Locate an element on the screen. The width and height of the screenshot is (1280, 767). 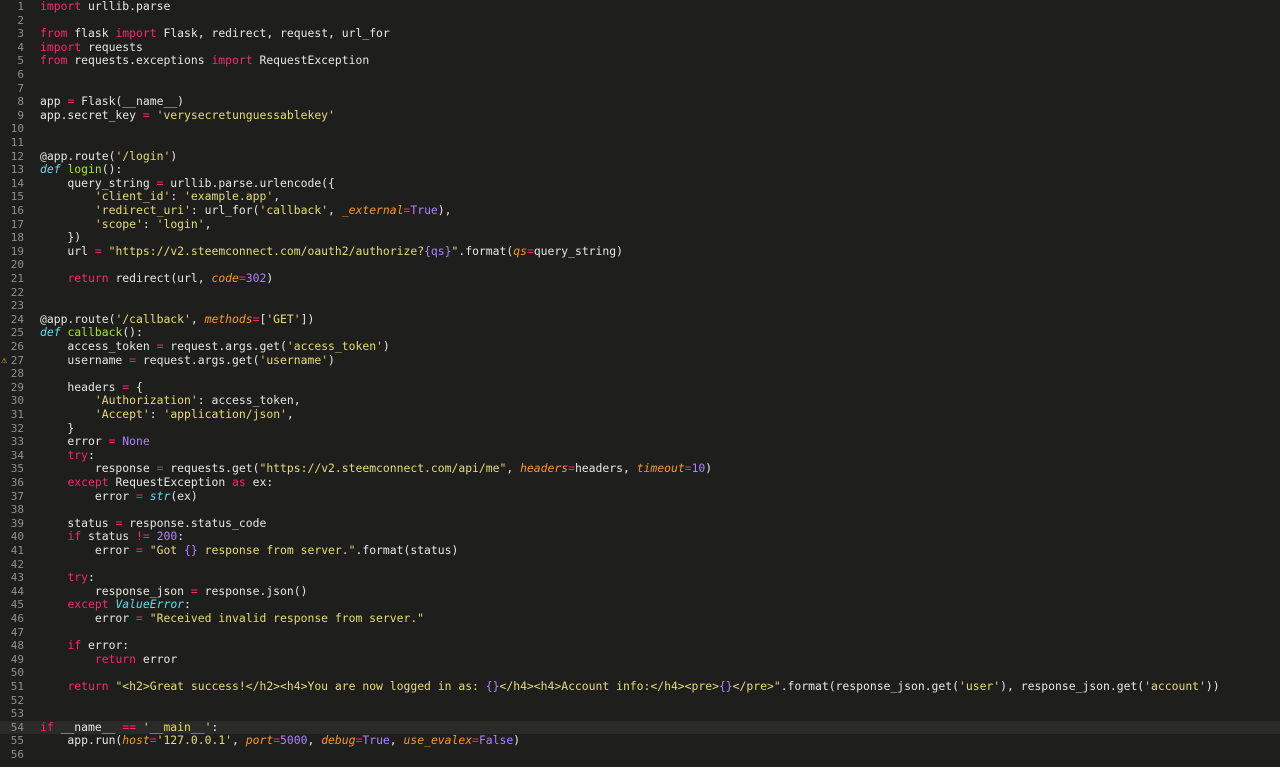
code-token: 'Authorization' is located at coordinates (146, 400).